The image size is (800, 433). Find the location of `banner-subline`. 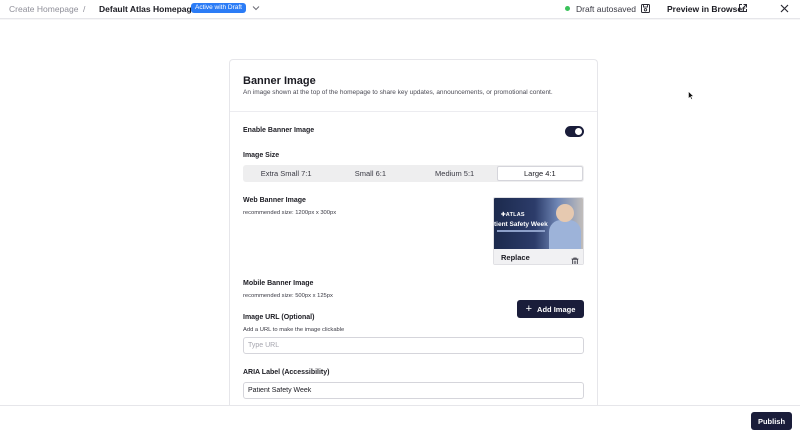

banner-subline is located at coordinates (521, 231).